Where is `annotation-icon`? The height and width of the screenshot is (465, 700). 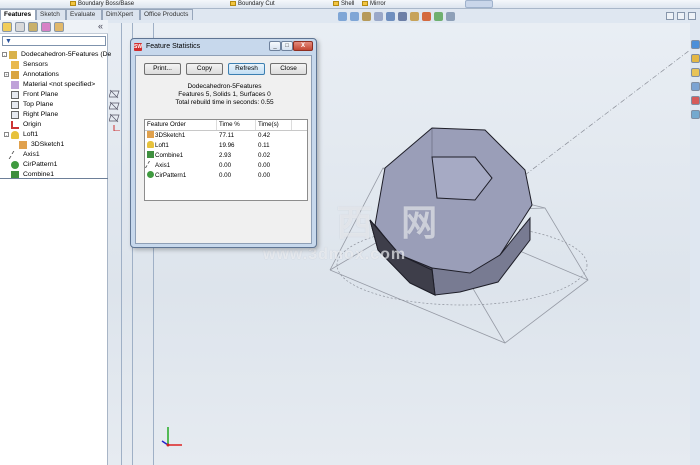 annotation-icon is located at coordinates (15, 75).